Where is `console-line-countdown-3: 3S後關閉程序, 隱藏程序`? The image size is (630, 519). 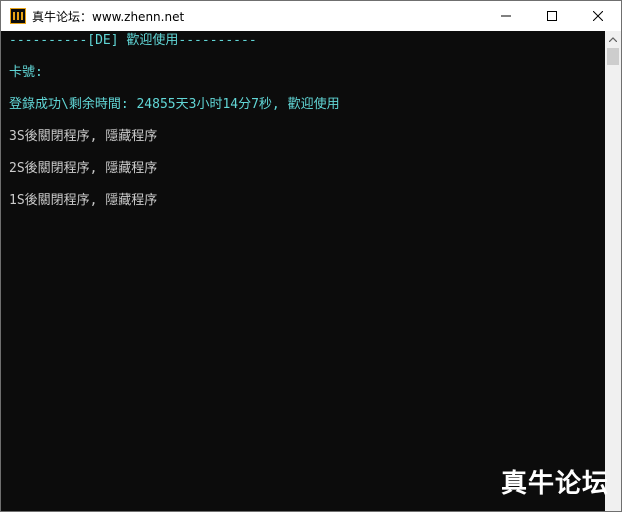 console-line-countdown-3: 3S後關閉程序, 隱藏程序 is located at coordinates (83, 136).